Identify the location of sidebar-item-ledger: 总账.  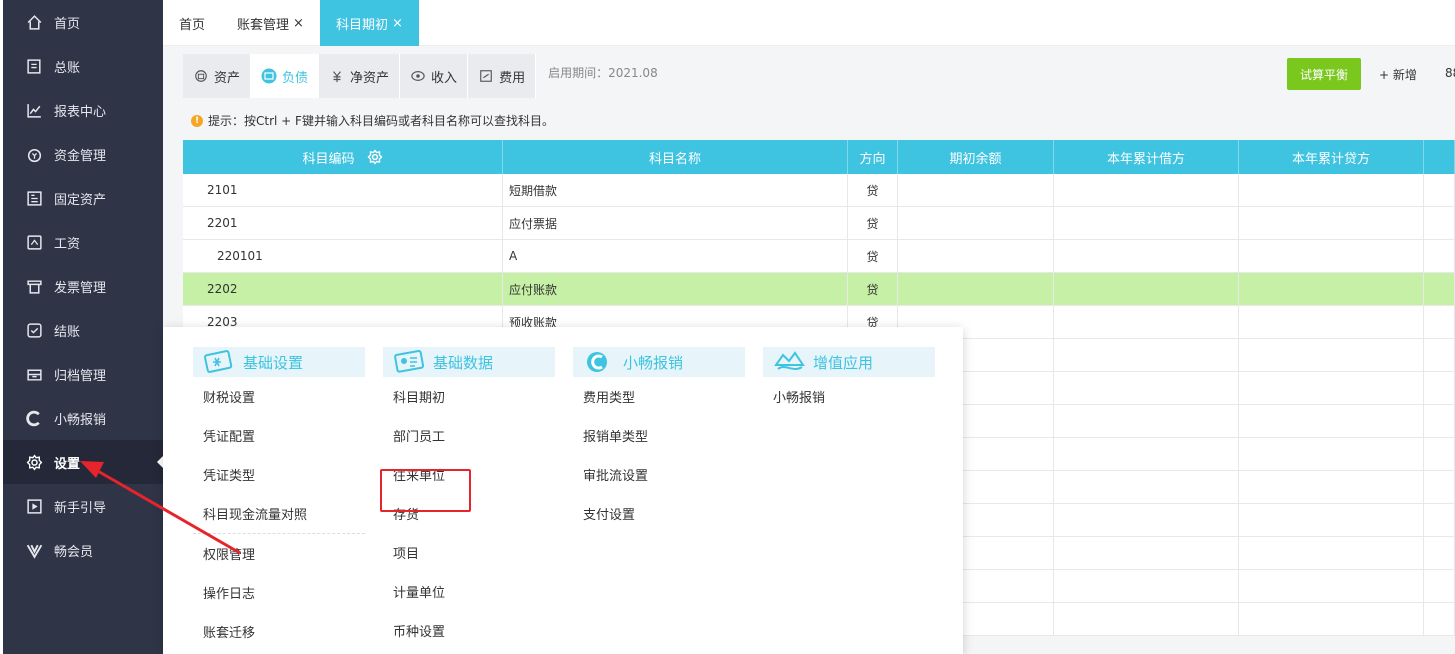
(83, 66).